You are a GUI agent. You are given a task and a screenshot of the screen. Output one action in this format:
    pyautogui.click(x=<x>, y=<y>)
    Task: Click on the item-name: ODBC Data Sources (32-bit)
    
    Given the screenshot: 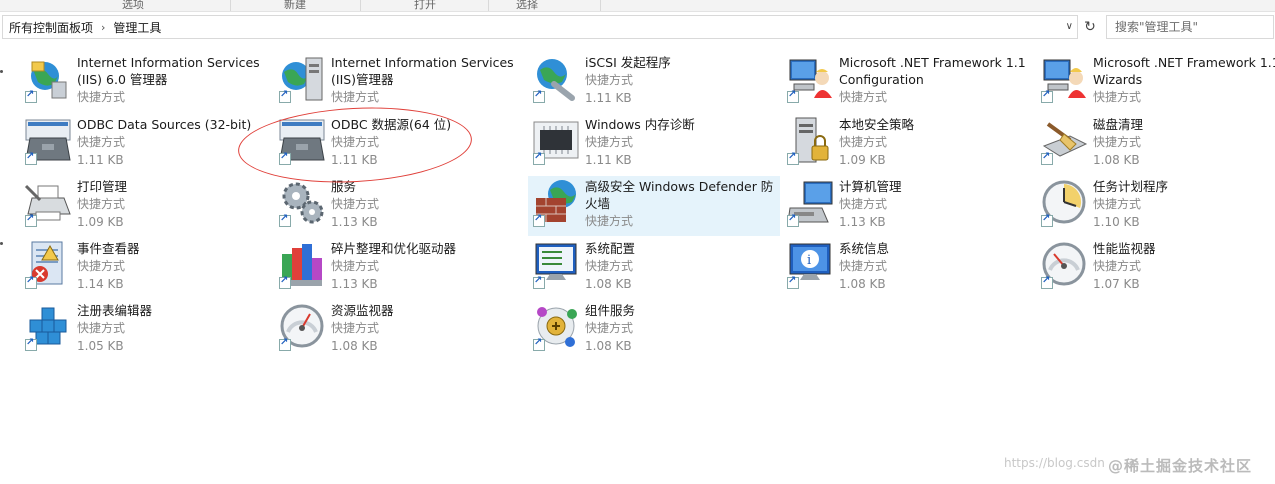 What is the action you would take?
    pyautogui.click(x=164, y=124)
    